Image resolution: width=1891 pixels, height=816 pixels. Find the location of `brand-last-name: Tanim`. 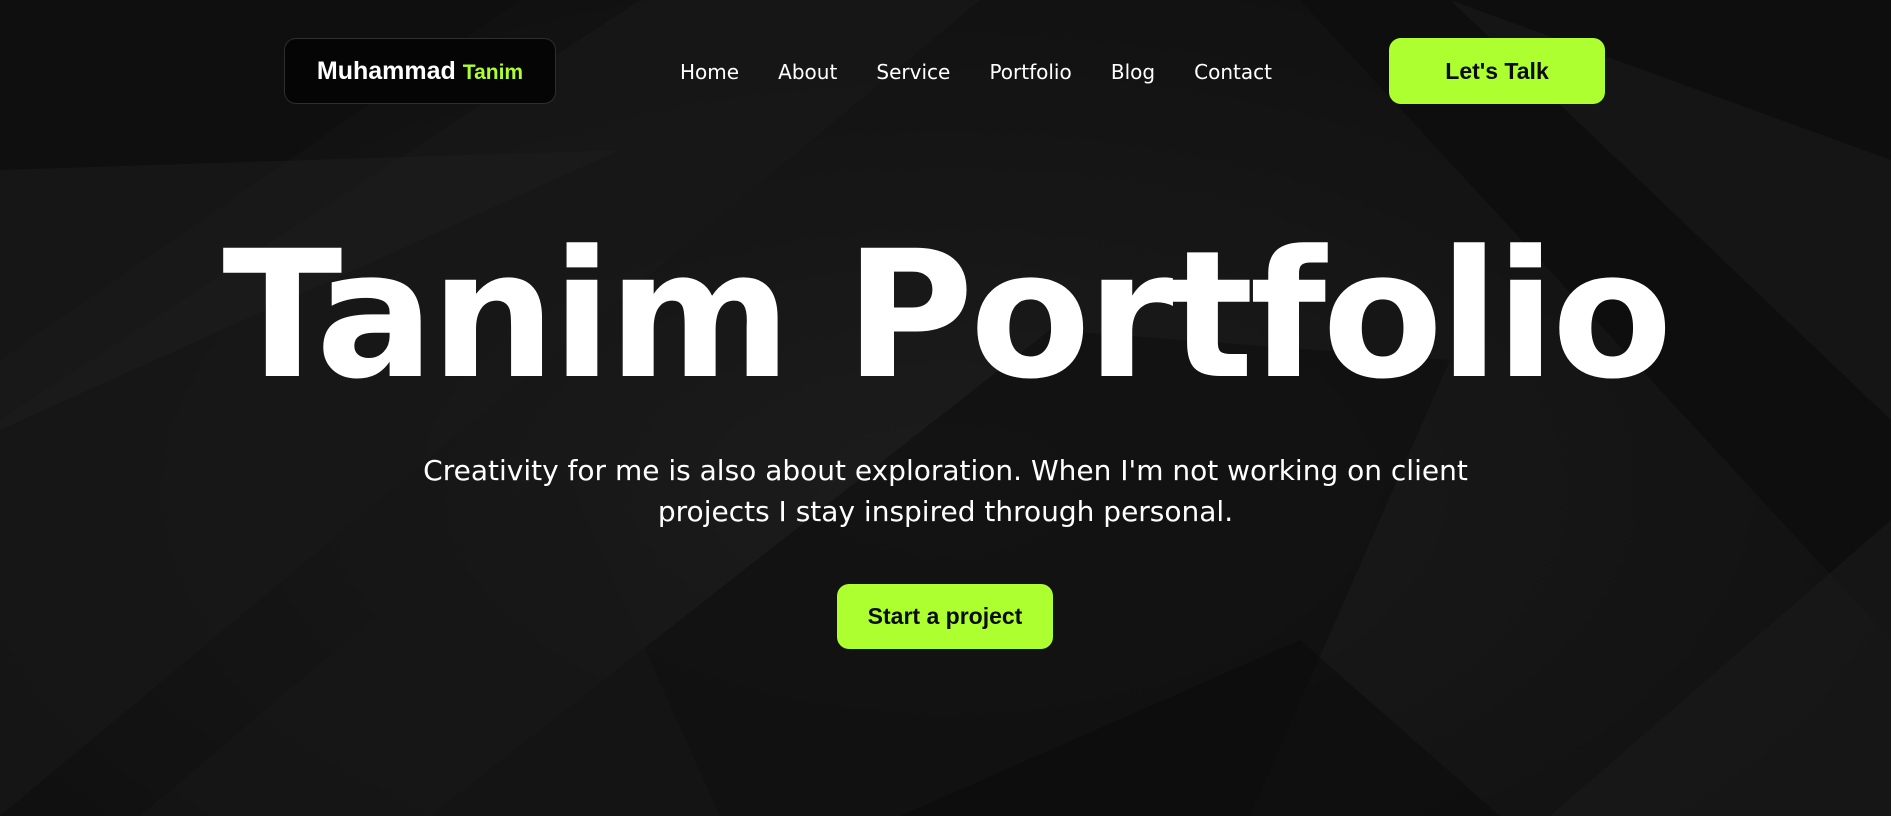

brand-last-name: Tanim is located at coordinates (493, 72).